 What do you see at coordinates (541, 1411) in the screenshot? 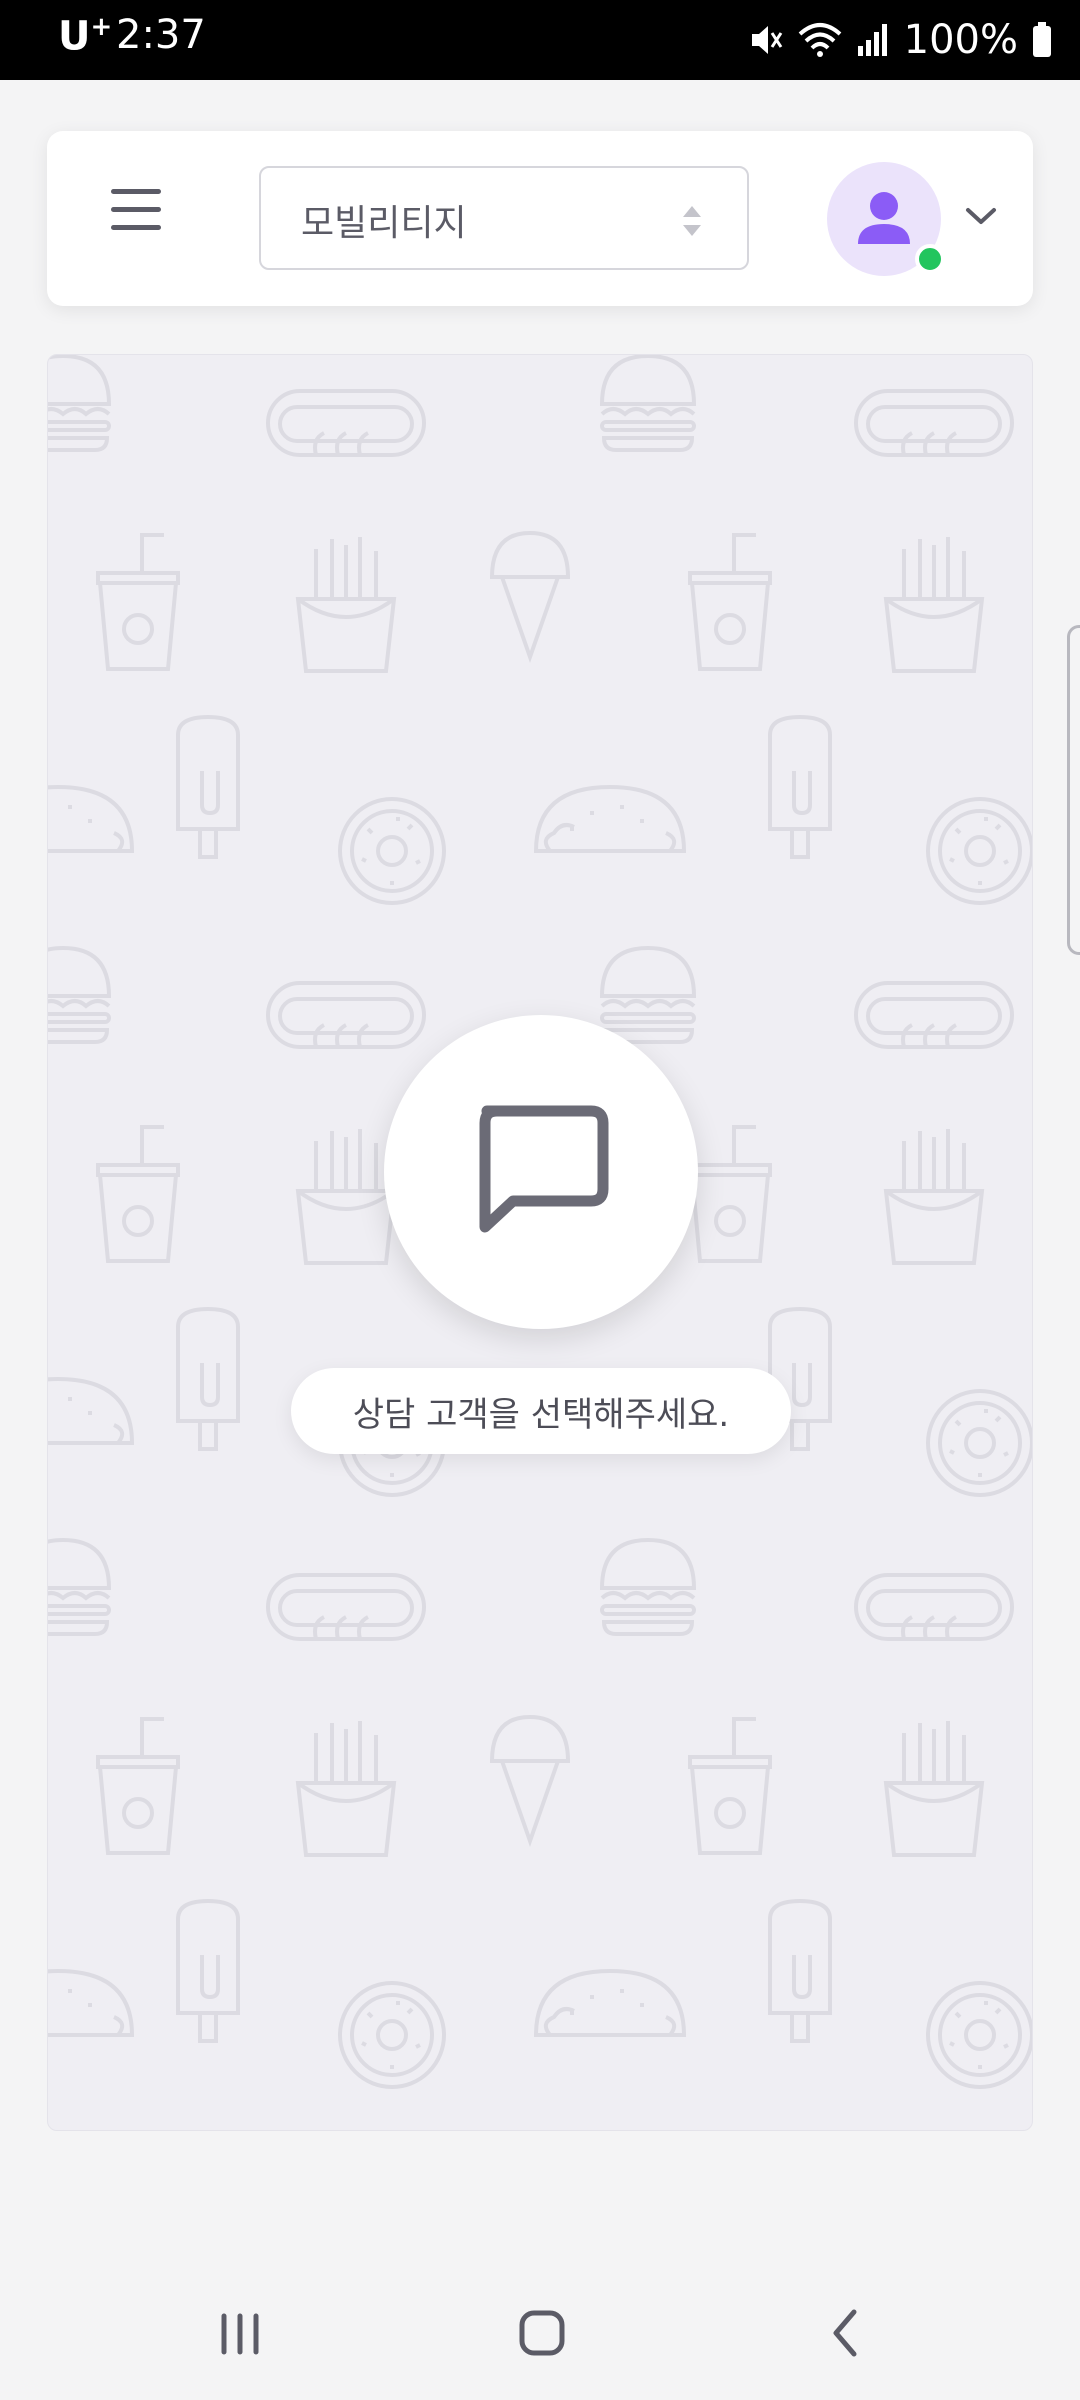
I see `empty-state-message: 상담 고객을 선택해주세요.` at bounding box center [541, 1411].